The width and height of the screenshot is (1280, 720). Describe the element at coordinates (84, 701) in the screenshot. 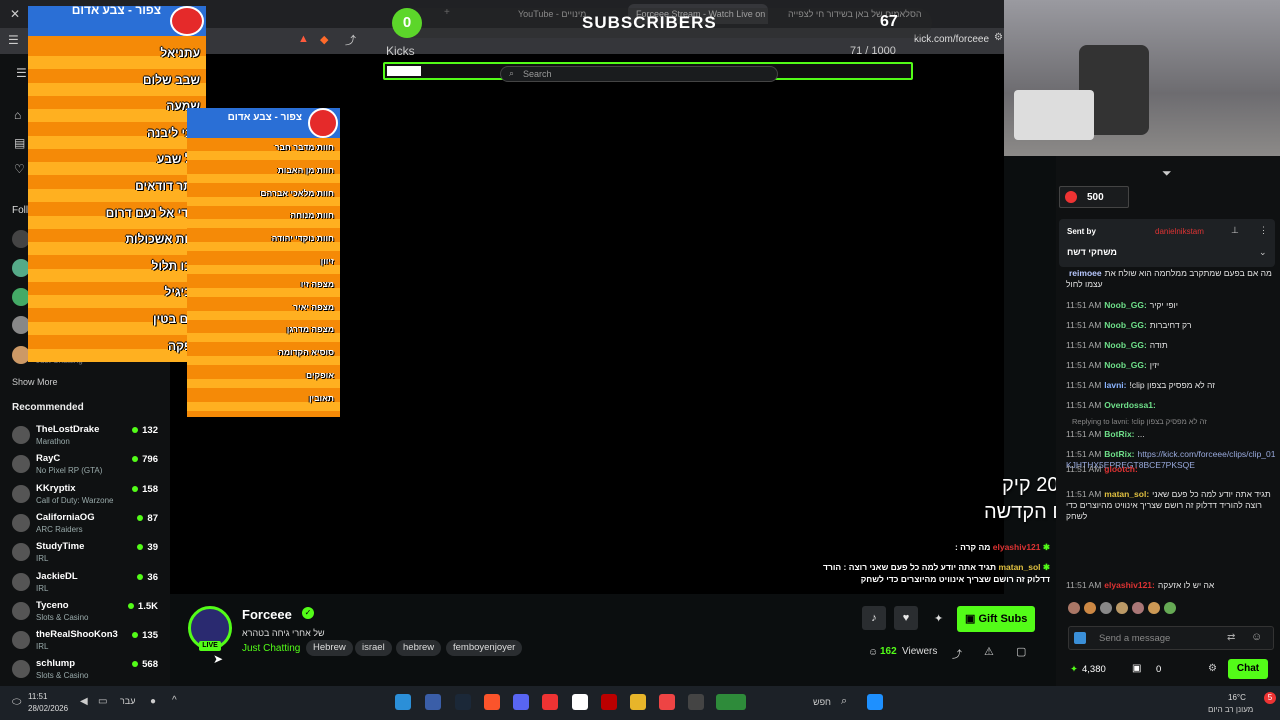

I see `volume-icon: ◀` at that location.